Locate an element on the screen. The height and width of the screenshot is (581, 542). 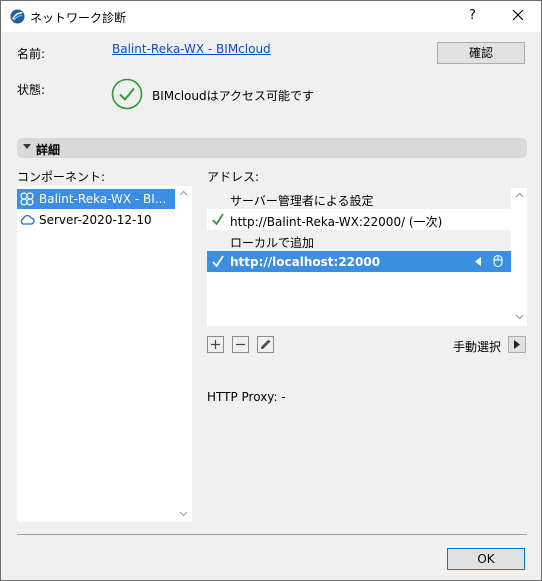
minus-icon is located at coordinates (240, 344).